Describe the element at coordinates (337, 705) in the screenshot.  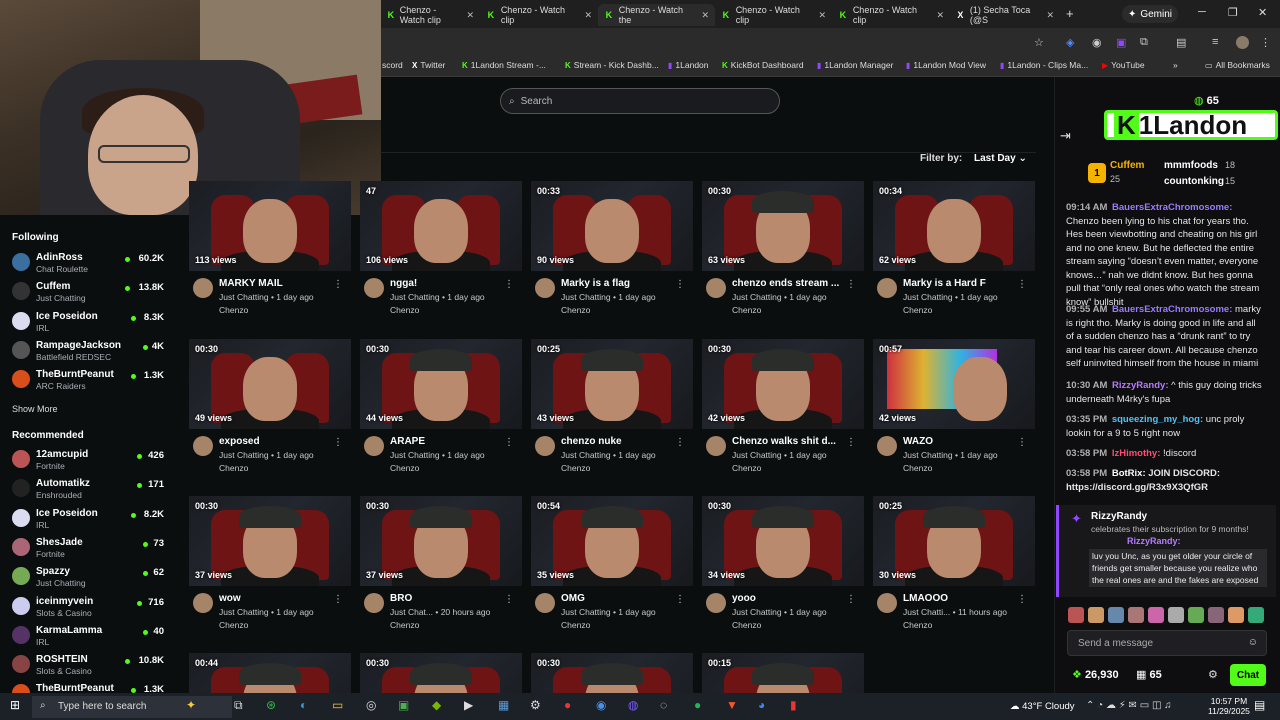
I see `explorer-icon: ▭` at that location.